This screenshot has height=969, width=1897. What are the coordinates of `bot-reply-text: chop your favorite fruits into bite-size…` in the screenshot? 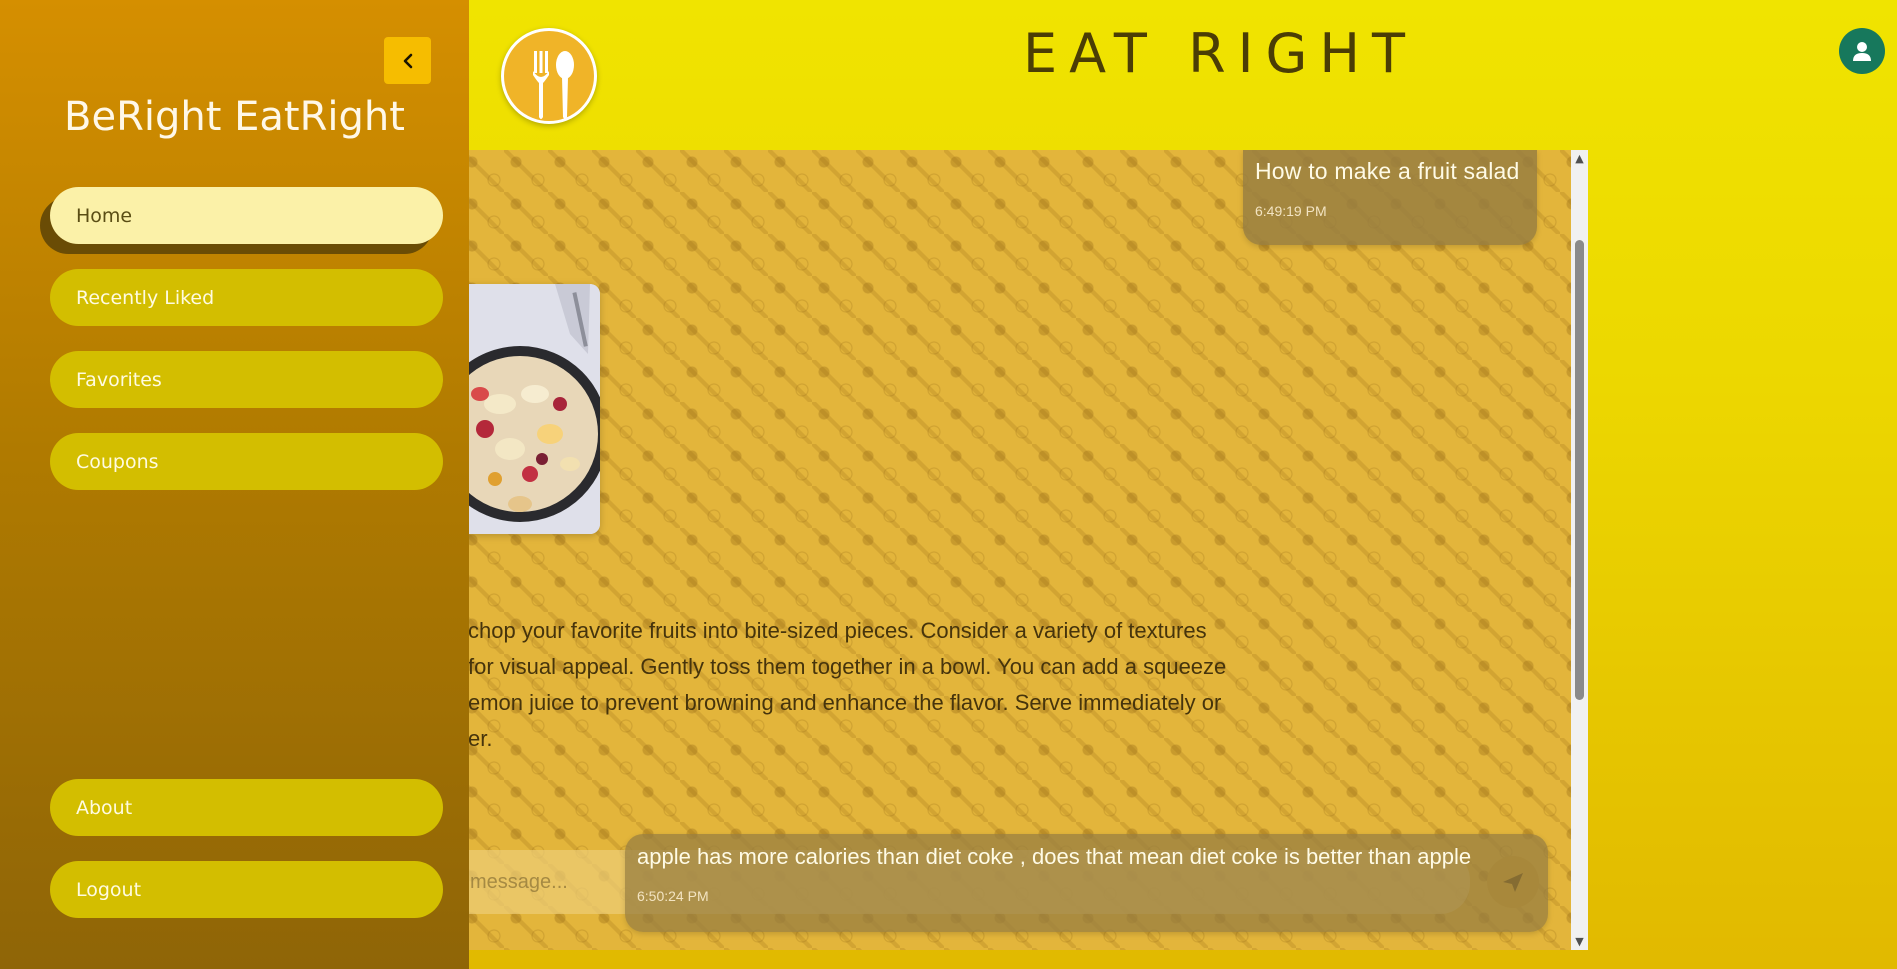 It's located at (888, 685).